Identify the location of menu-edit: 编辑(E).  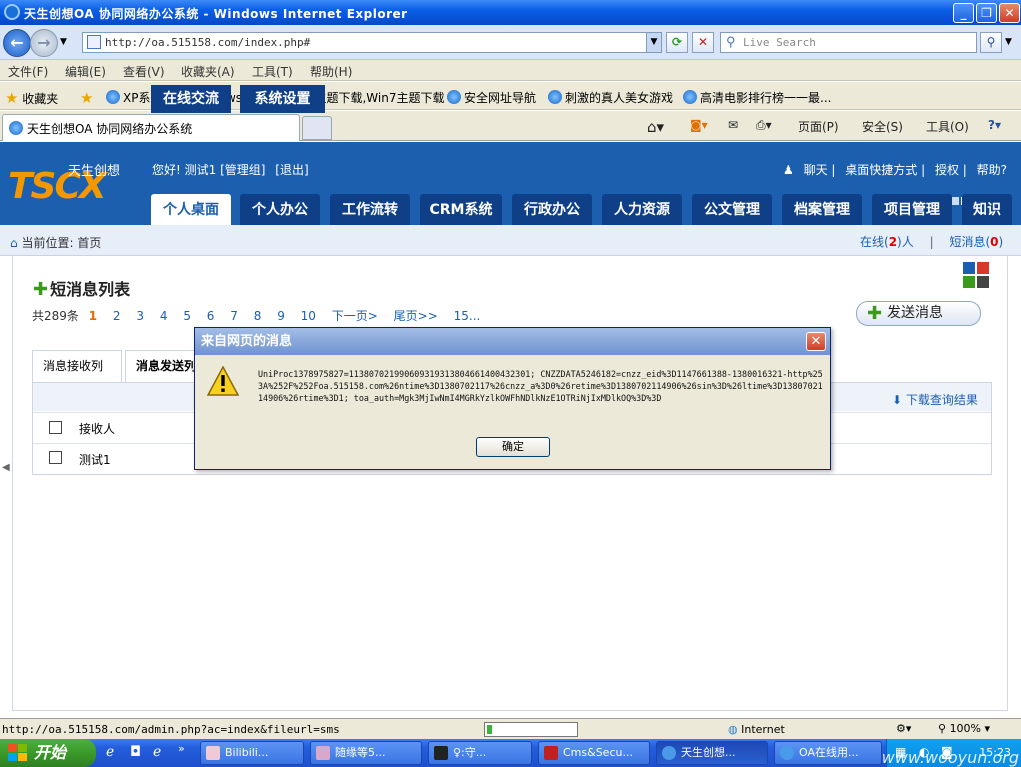
(85, 71).